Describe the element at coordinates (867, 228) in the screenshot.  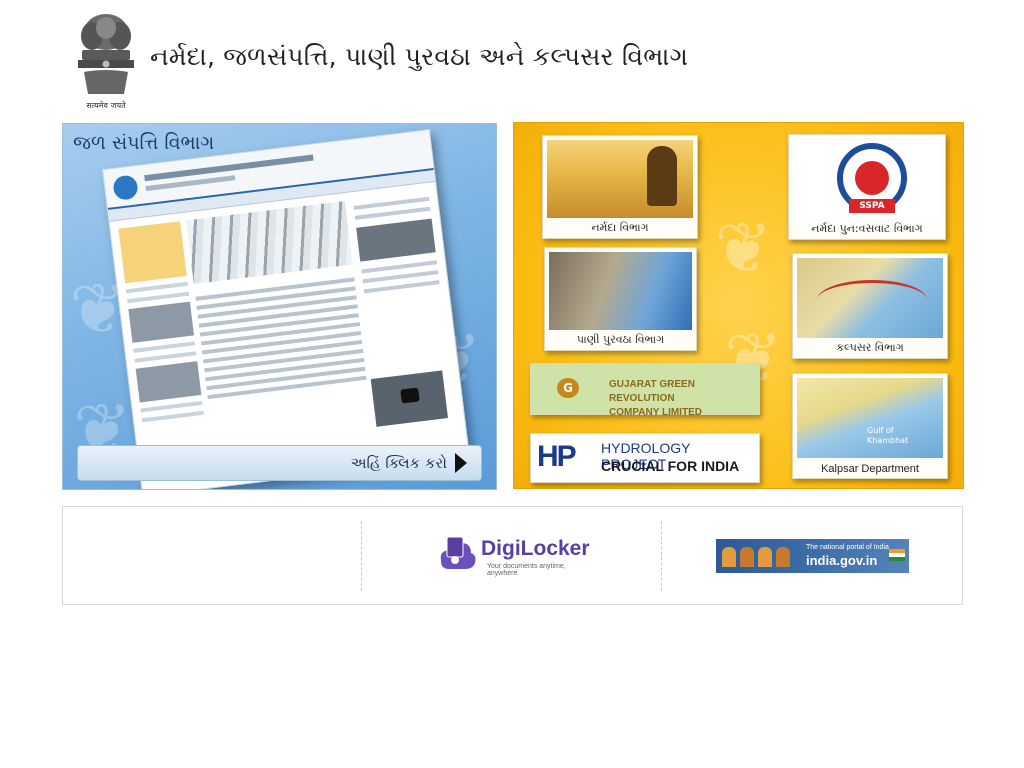
I see `sspa-caption: નર્મદા પુન:વસવાટ વિભાગ` at that location.